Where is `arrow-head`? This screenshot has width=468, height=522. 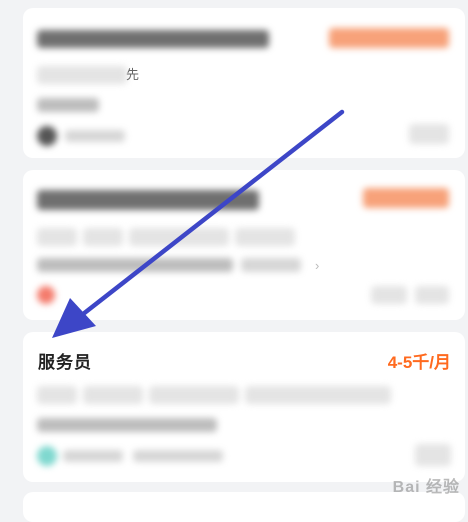 arrow-head is located at coordinates (74, 318).